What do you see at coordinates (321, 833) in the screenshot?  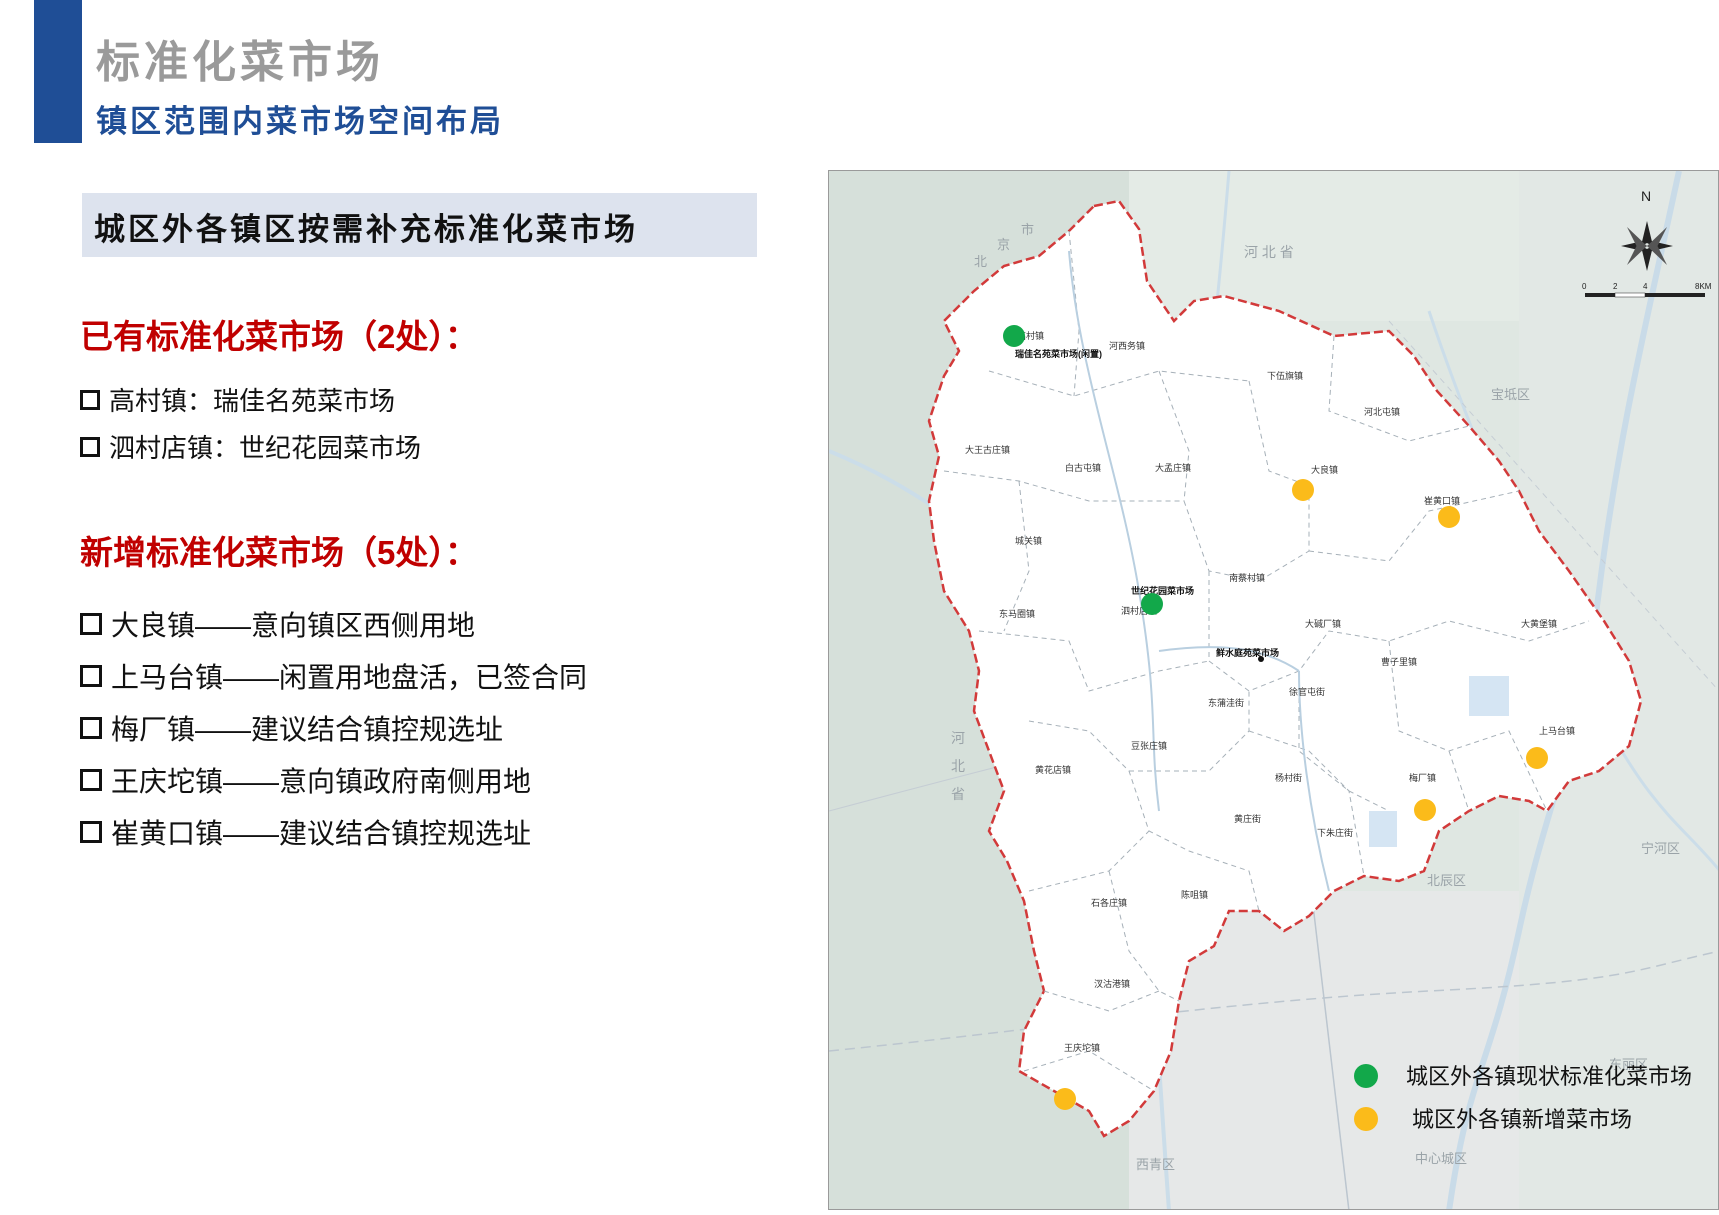 I see `list-item-text: 崔黄口镇——建议结合镇控规选址` at bounding box center [321, 833].